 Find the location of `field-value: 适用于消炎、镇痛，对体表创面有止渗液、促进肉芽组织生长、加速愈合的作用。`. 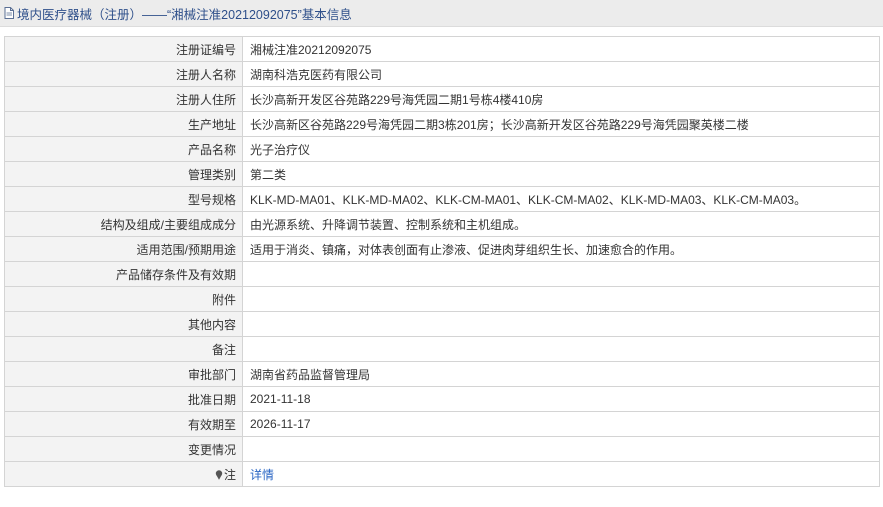

field-value: 适用于消炎、镇痛，对体表创面有止渗液、促进肉芽组织生长、加速愈合的作用。 is located at coordinates (561, 249).